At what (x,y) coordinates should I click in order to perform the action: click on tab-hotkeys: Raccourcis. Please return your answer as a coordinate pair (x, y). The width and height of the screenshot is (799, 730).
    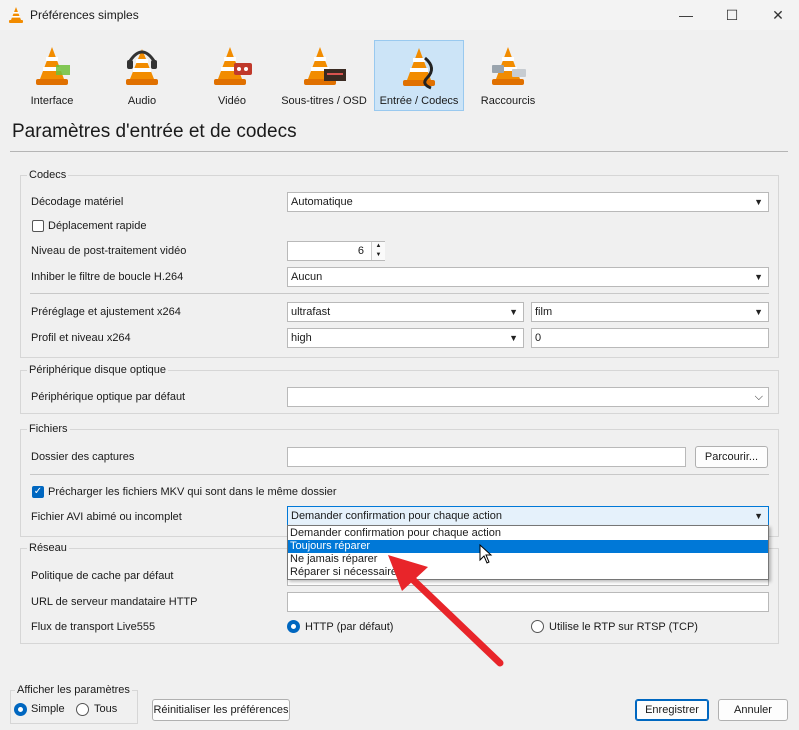
    Looking at the image, I should click on (508, 75).